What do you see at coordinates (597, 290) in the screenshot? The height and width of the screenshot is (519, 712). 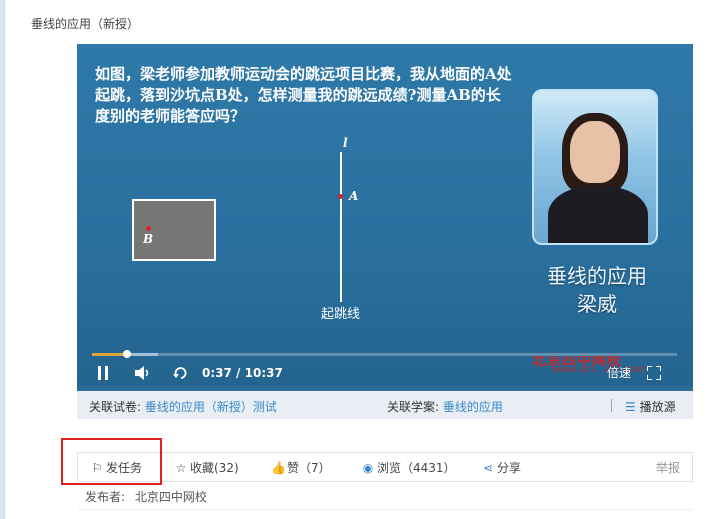 I see `video-caption: 垂线的应用 梁威` at bounding box center [597, 290].